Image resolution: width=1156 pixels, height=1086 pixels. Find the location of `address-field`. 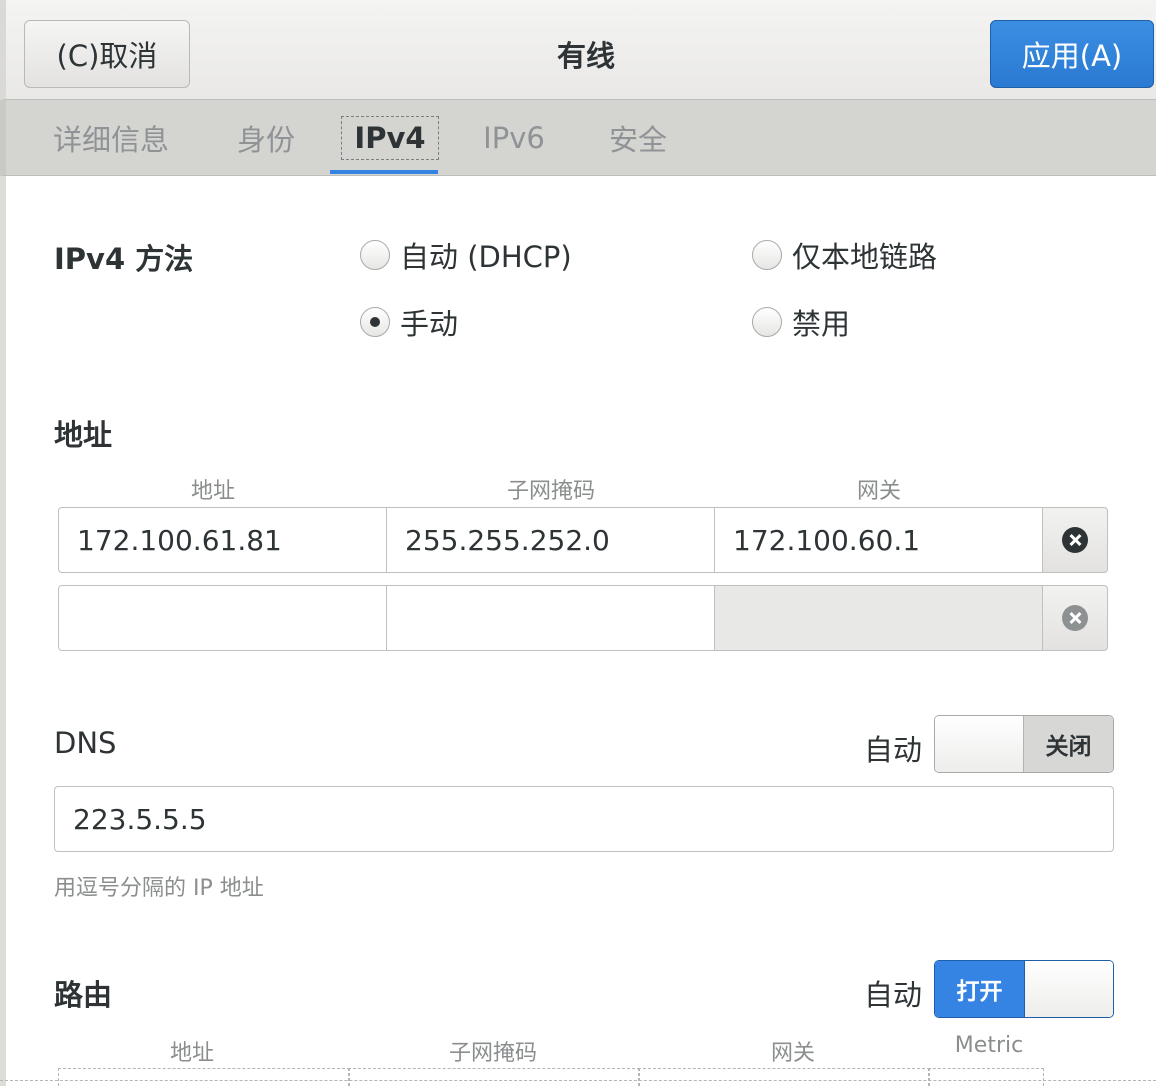

address-field is located at coordinates (223, 618).